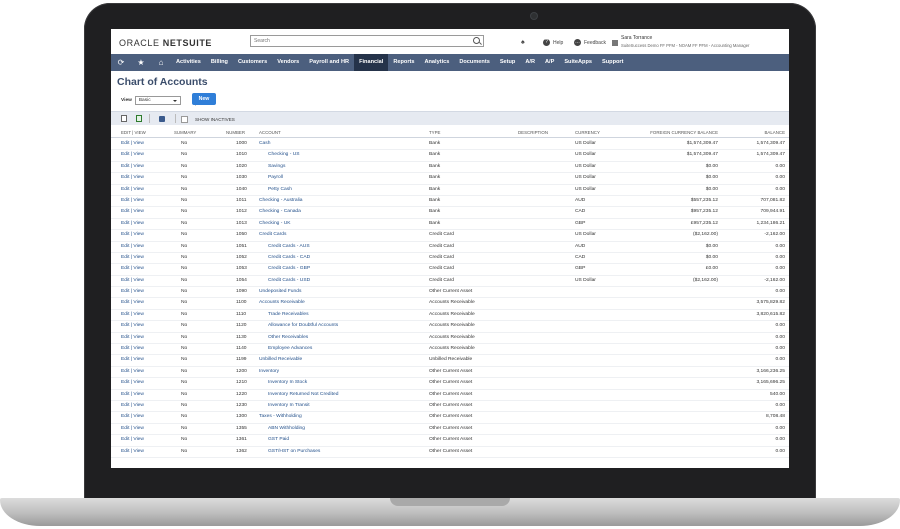 The width and height of the screenshot is (900, 529). Describe the element at coordinates (290, 348) in the screenshot. I see `account-link: Employee Advances` at that location.